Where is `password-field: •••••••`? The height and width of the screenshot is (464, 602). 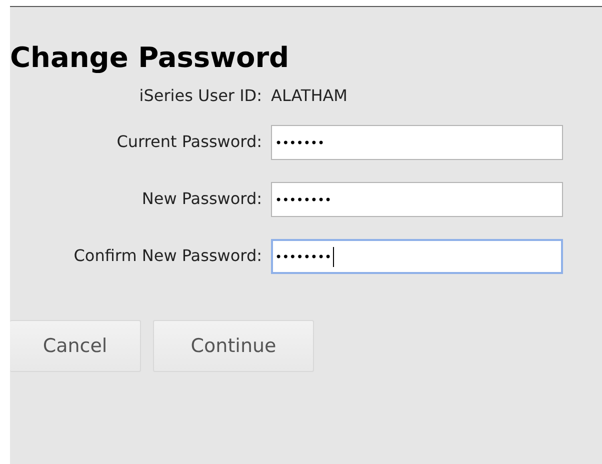 password-field: ••••••• is located at coordinates (417, 142).